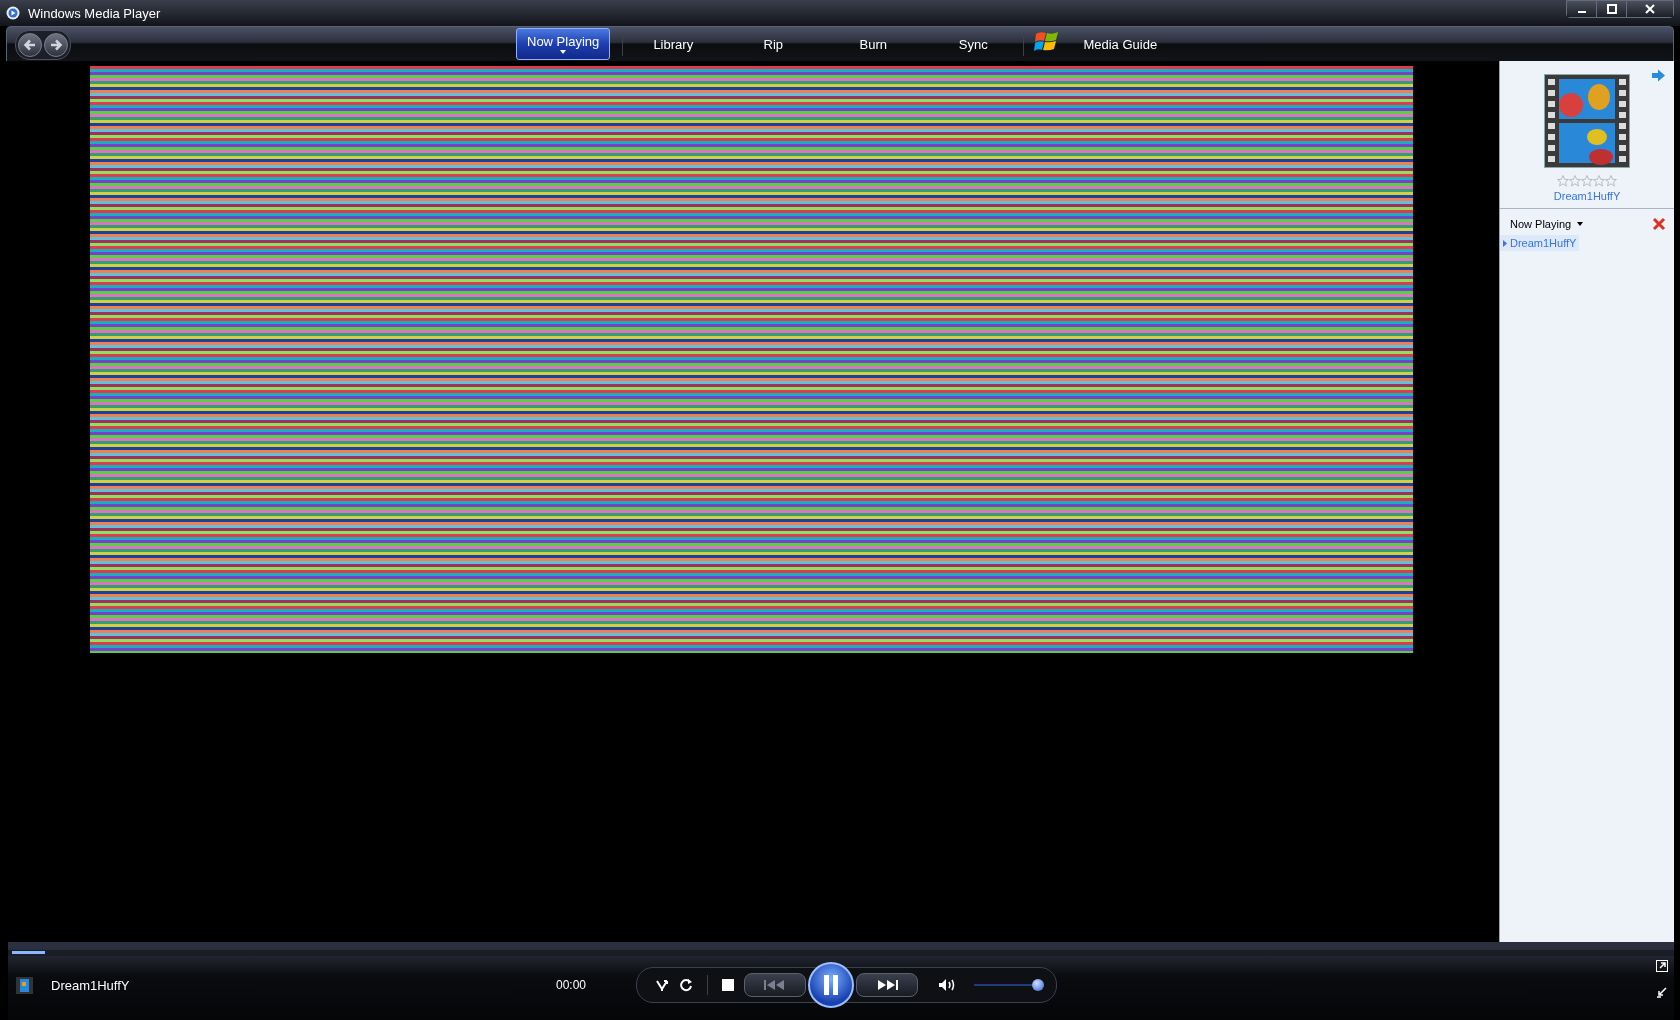 The width and height of the screenshot is (1680, 1020). I want to click on forward-button, so click(56, 45).